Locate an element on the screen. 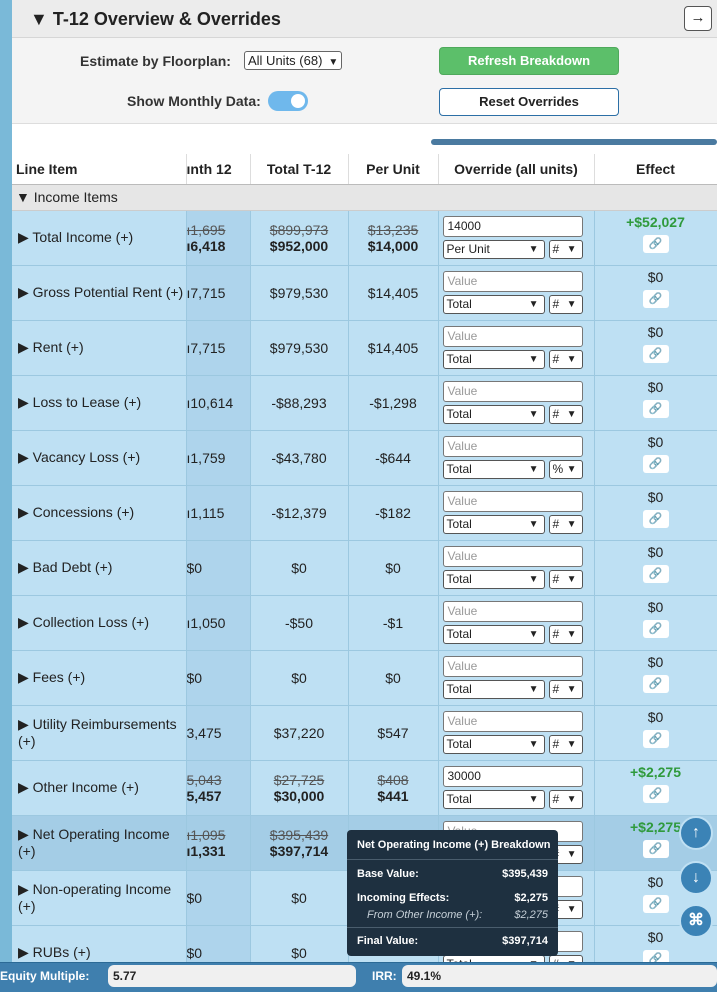  floorplan-select: All Units (68) ▼ is located at coordinates (293, 60).